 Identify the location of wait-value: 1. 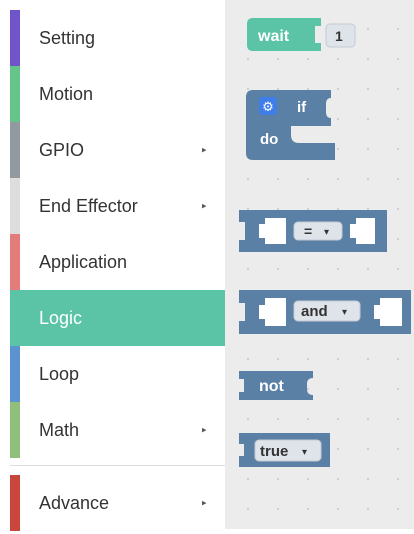
(339, 36).